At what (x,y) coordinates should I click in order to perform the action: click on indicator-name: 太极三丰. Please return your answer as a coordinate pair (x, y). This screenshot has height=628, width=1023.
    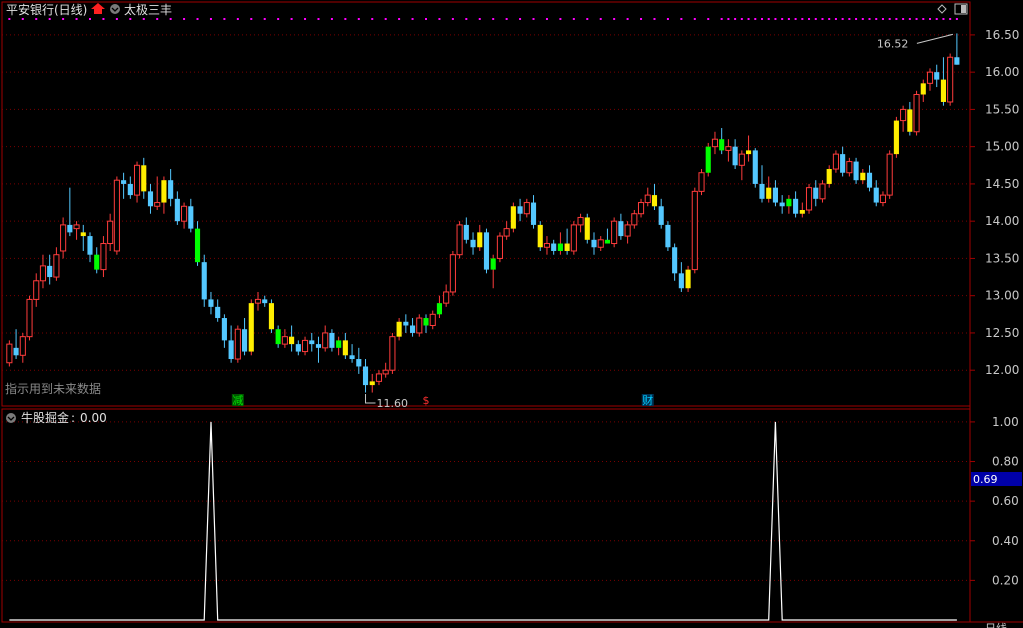
    Looking at the image, I should click on (148, 9).